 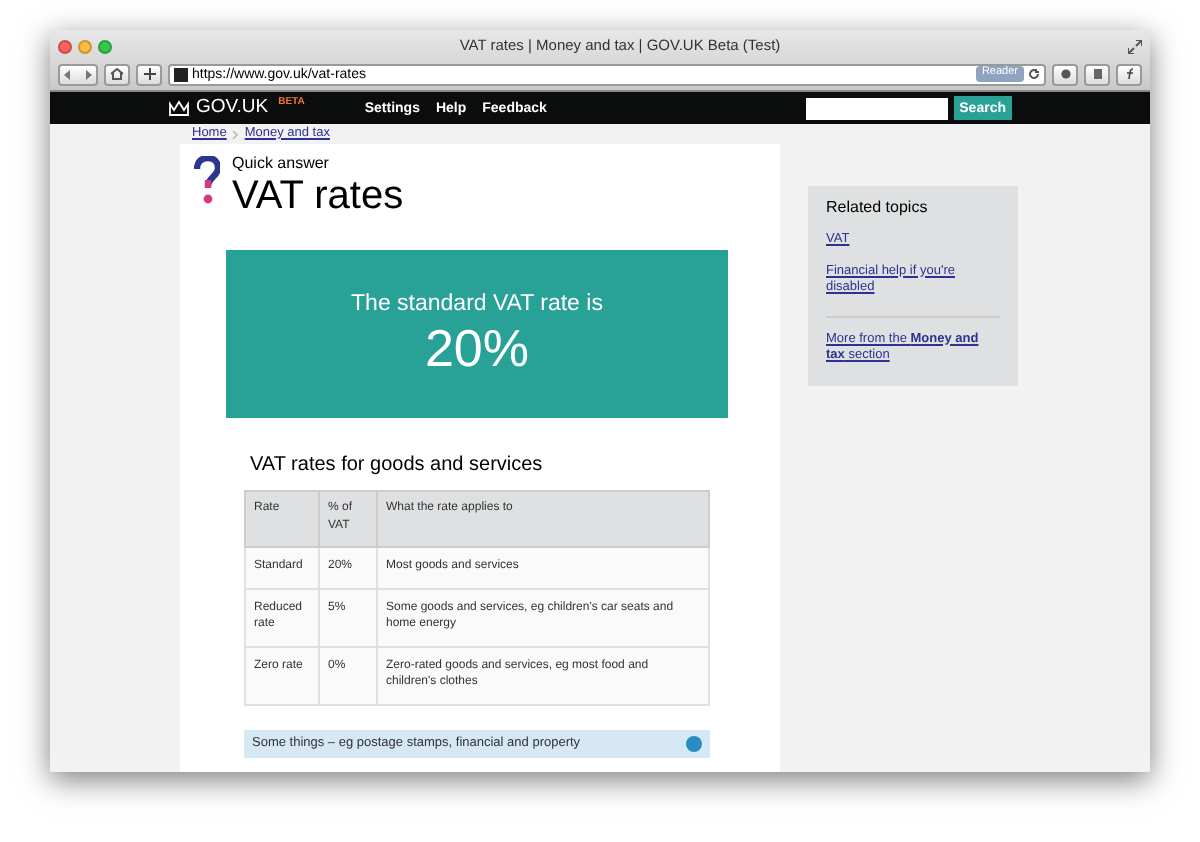 I want to click on reload-icon, so click(x=1034, y=74).